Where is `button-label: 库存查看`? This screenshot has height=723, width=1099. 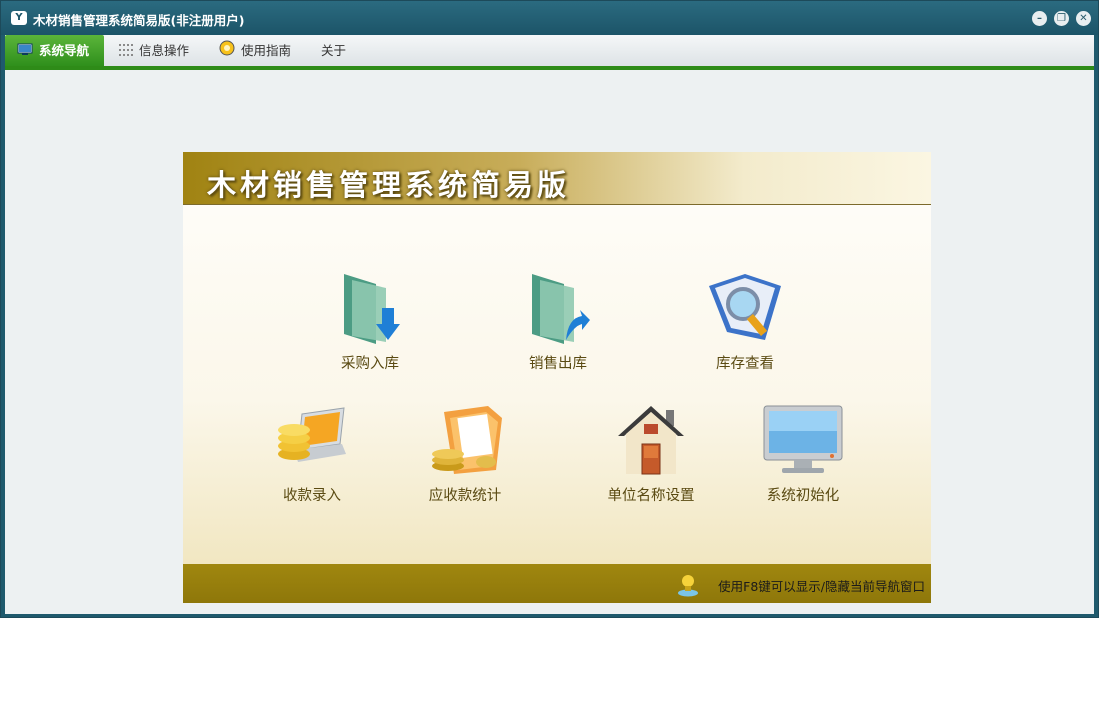
button-label: 库存查看 is located at coordinates (745, 364).